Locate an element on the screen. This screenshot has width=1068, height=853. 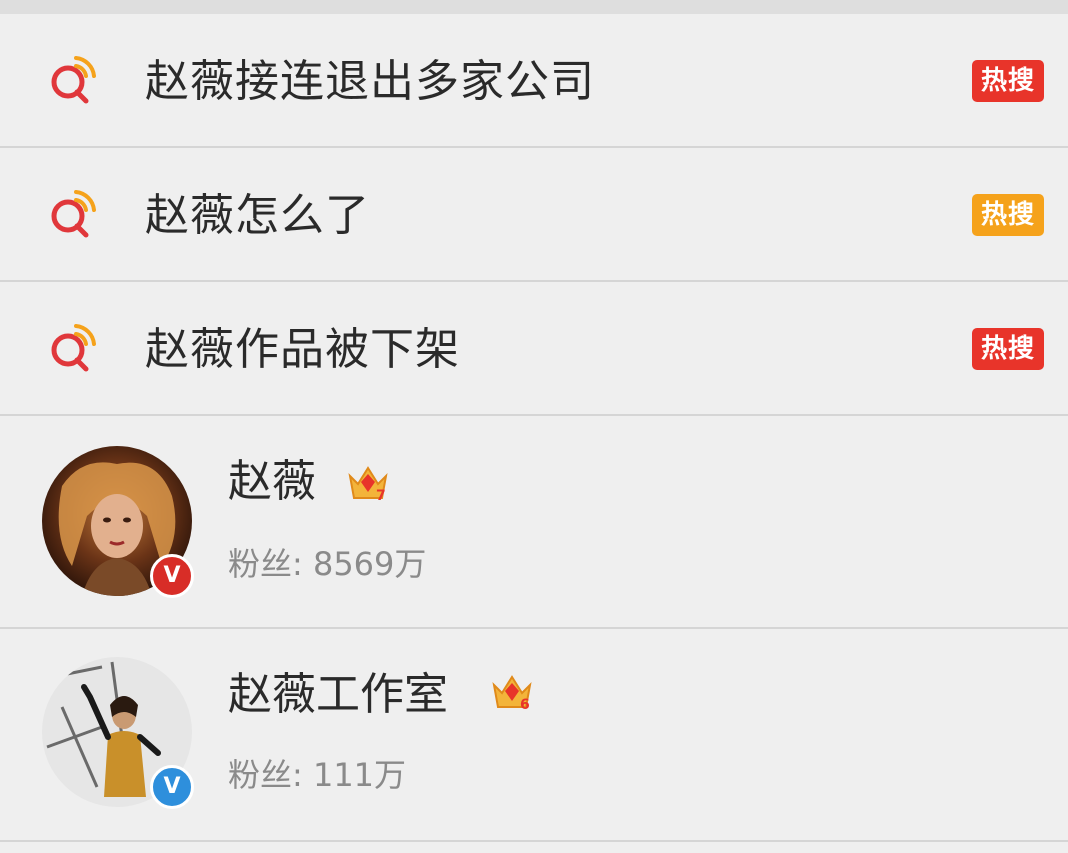
top-edge-strip is located at coordinates (534, 7).